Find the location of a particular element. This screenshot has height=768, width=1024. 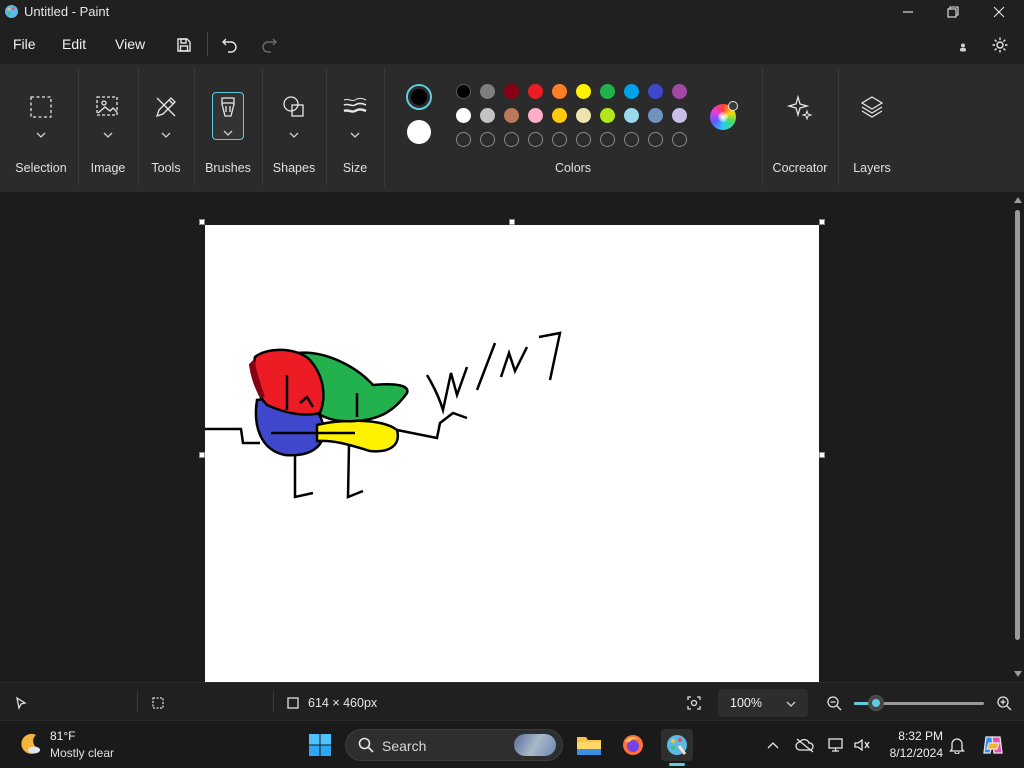

zoom-in-icon is located at coordinates (1004, 703).